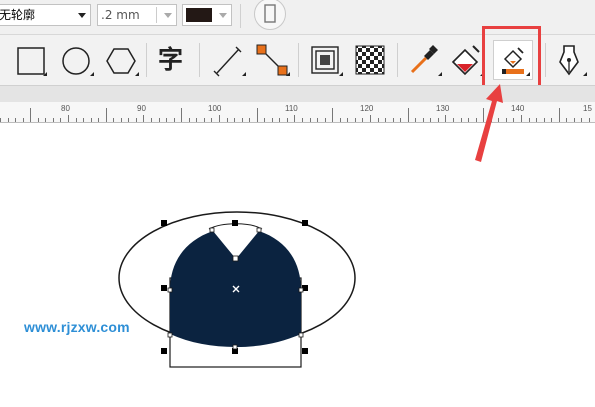  I want to click on outline-width-spinner-box, so click(156, 15).